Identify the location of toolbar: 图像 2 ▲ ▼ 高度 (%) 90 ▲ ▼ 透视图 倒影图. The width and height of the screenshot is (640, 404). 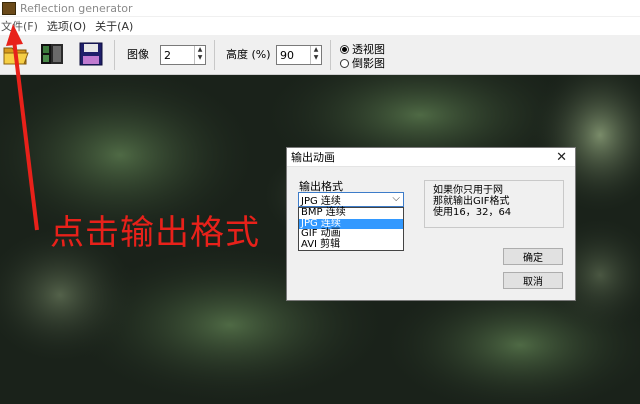
(320, 55).